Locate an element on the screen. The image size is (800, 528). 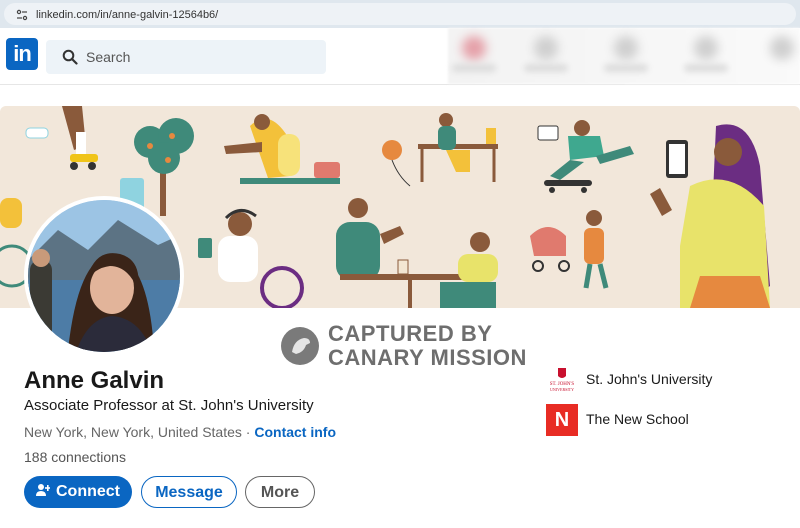
st-johns-logo-text-2: UNIVERSITY is located at coordinates (562, 389).